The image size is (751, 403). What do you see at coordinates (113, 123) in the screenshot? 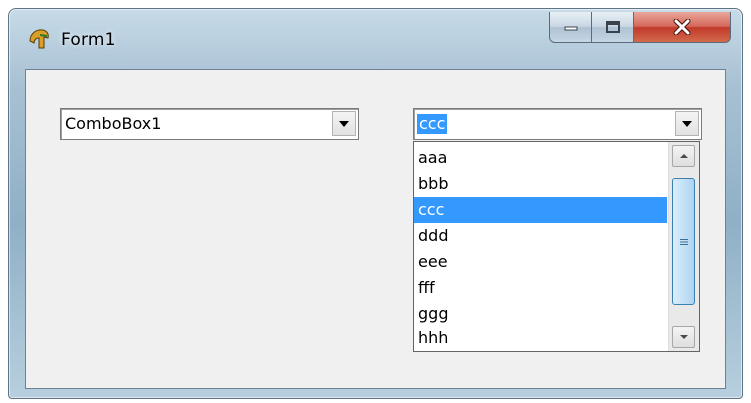
I see `combobox1-value: ComboBox1` at bounding box center [113, 123].